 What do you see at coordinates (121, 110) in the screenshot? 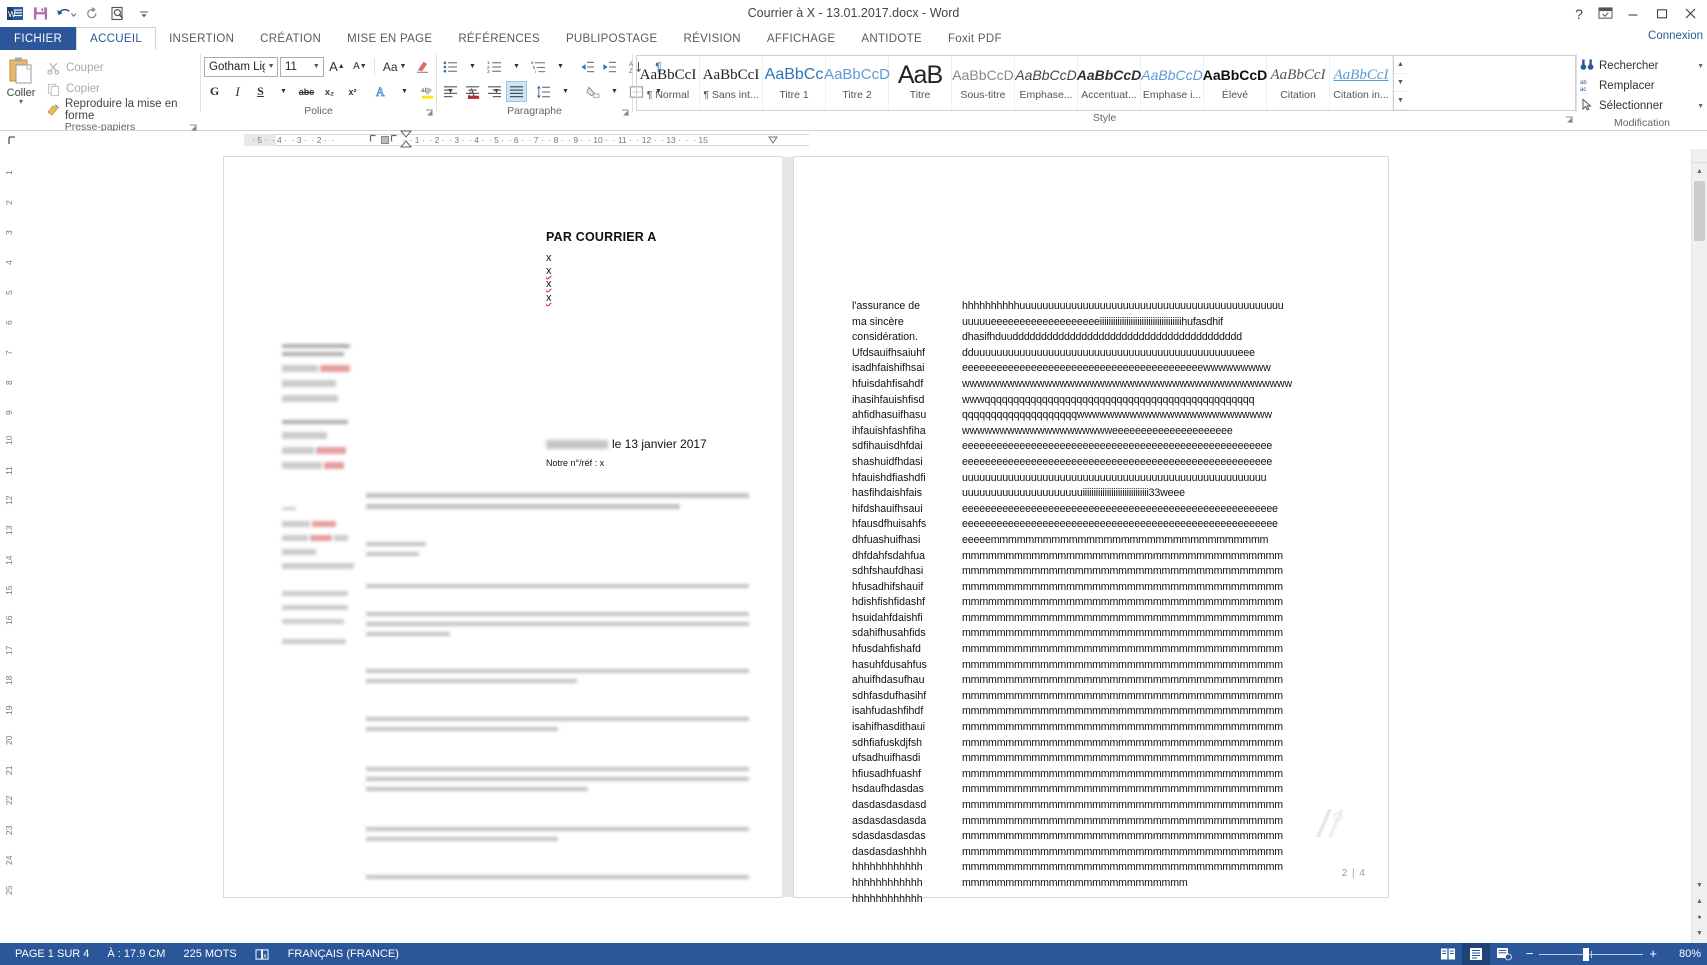
I see `format-painter-button: Reproduire la mise en forme` at bounding box center [121, 110].